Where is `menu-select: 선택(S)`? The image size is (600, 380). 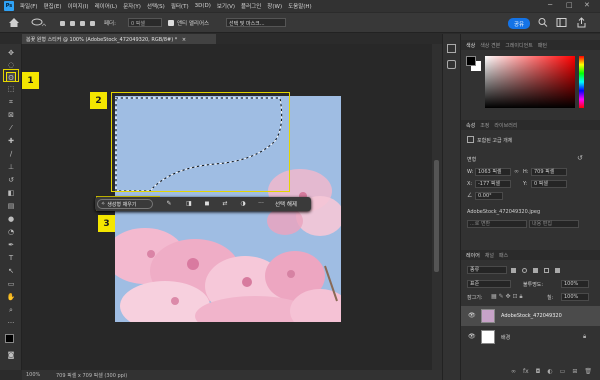
menu-select: 선택(S) is located at coordinates (156, 6).